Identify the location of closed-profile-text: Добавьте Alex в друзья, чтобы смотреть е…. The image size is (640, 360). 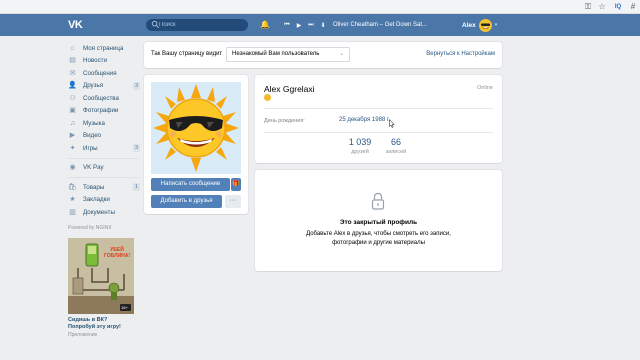
(378, 238).